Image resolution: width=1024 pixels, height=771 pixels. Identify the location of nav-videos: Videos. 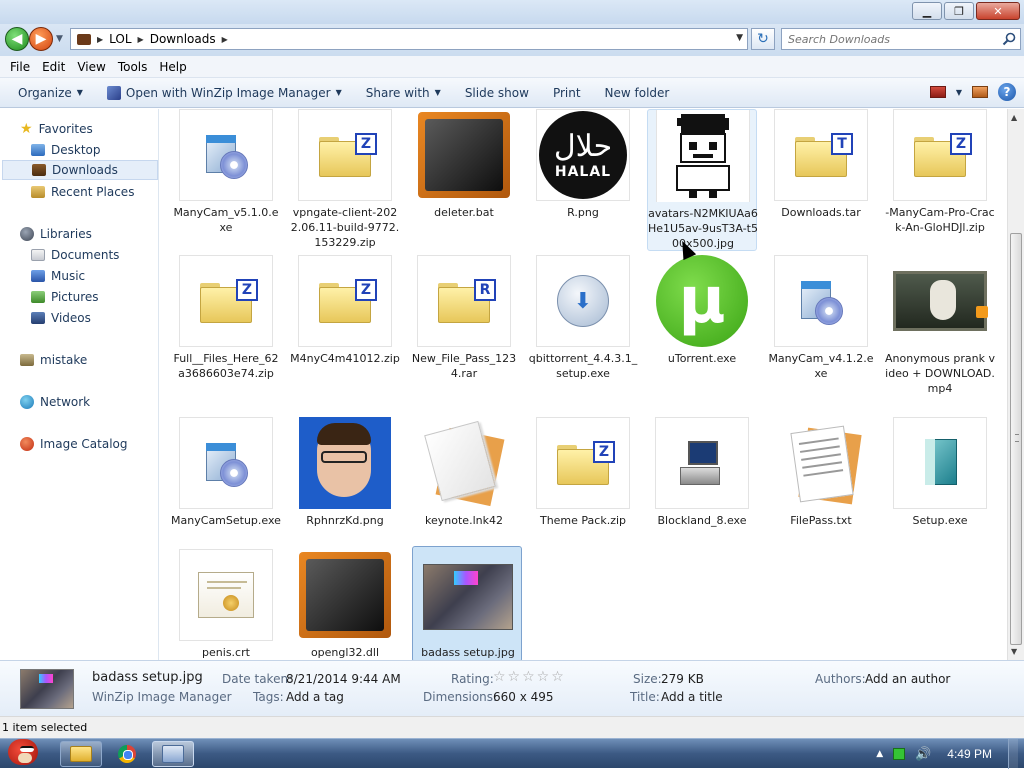
(61, 318).